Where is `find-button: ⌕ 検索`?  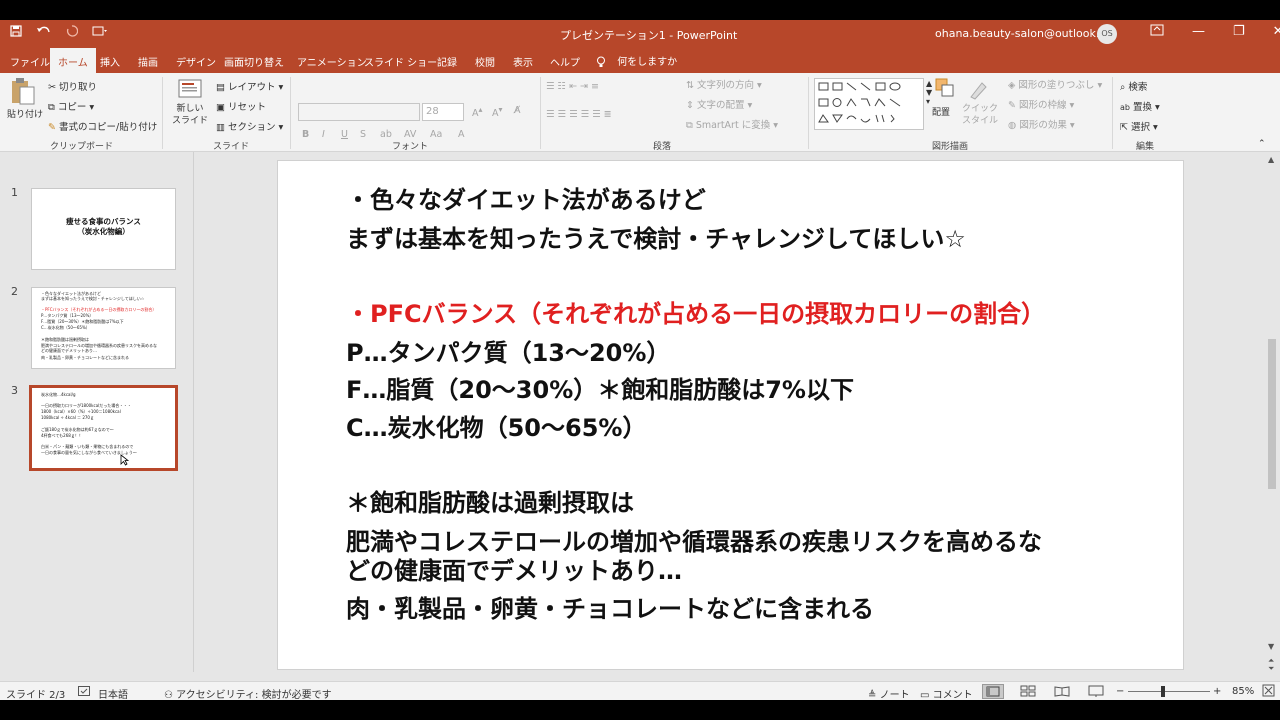
find-button: ⌕ 検索 is located at coordinates (1133, 86).